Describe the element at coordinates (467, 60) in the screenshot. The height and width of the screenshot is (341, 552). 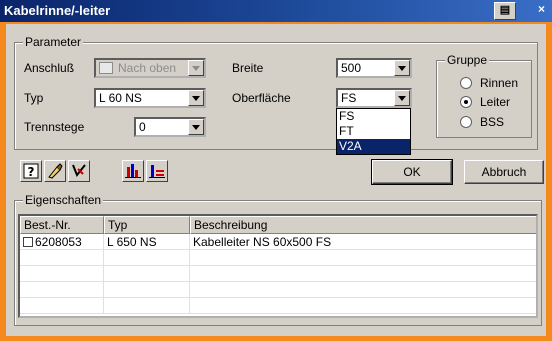
I see `gruppe-legend: Gruppe` at that location.